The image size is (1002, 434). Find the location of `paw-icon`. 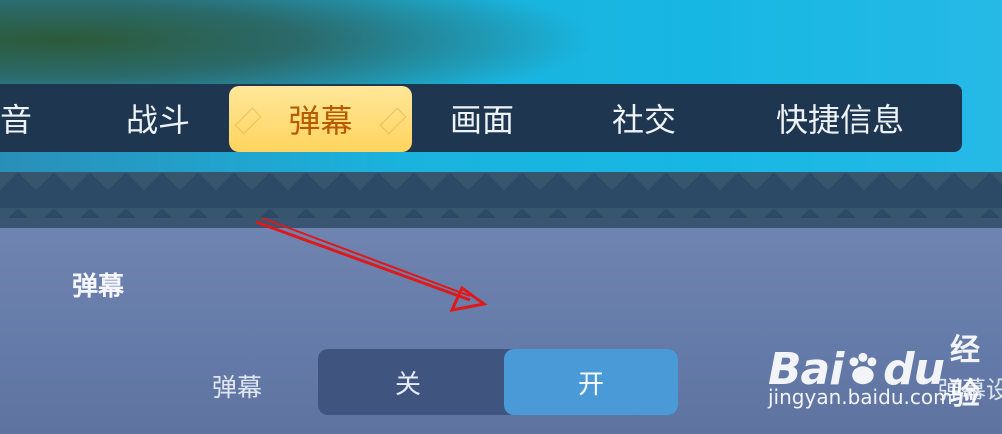

paw-icon is located at coordinates (863, 368).